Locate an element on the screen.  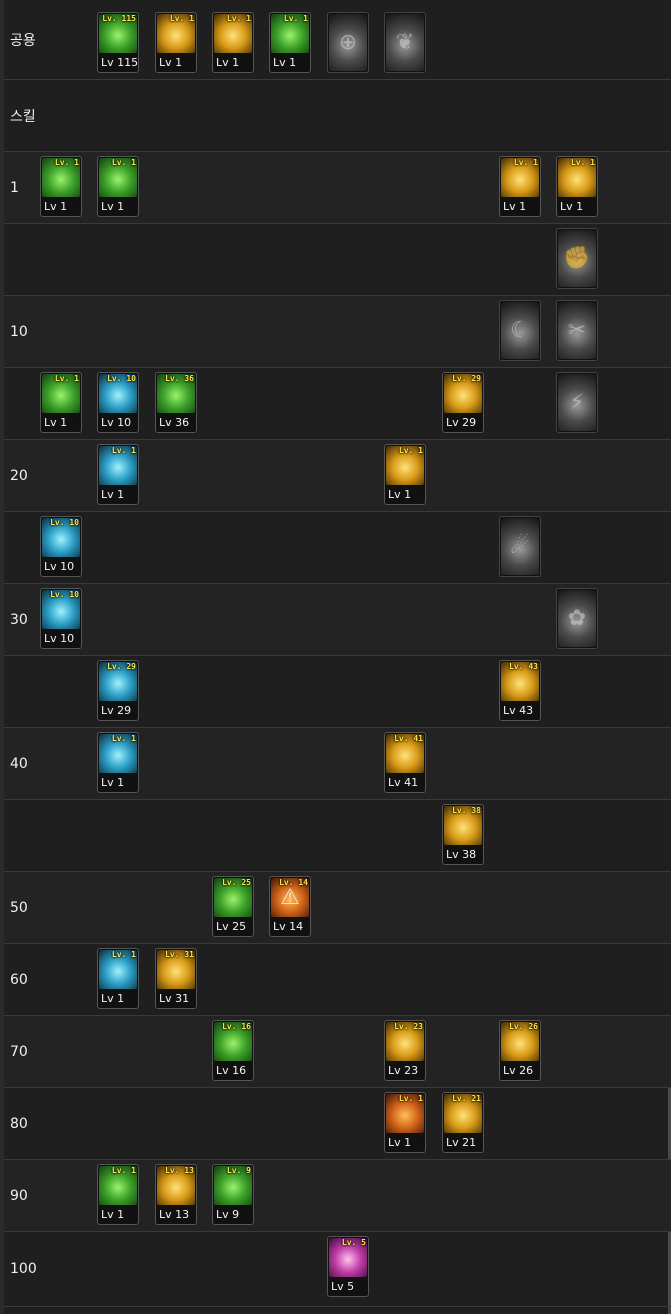
skill-level-badge: Lv. 25 is located at coordinates (236, 882).